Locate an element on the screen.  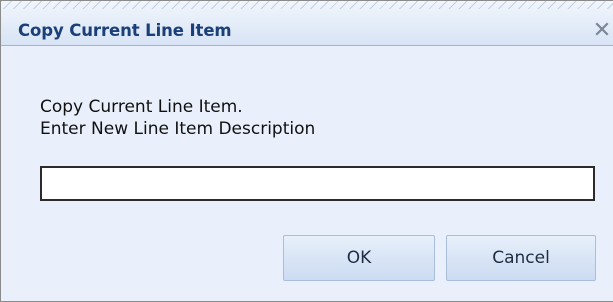
dialog-titlebar: Copy Current Line Item is located at coordinates (307, 23).